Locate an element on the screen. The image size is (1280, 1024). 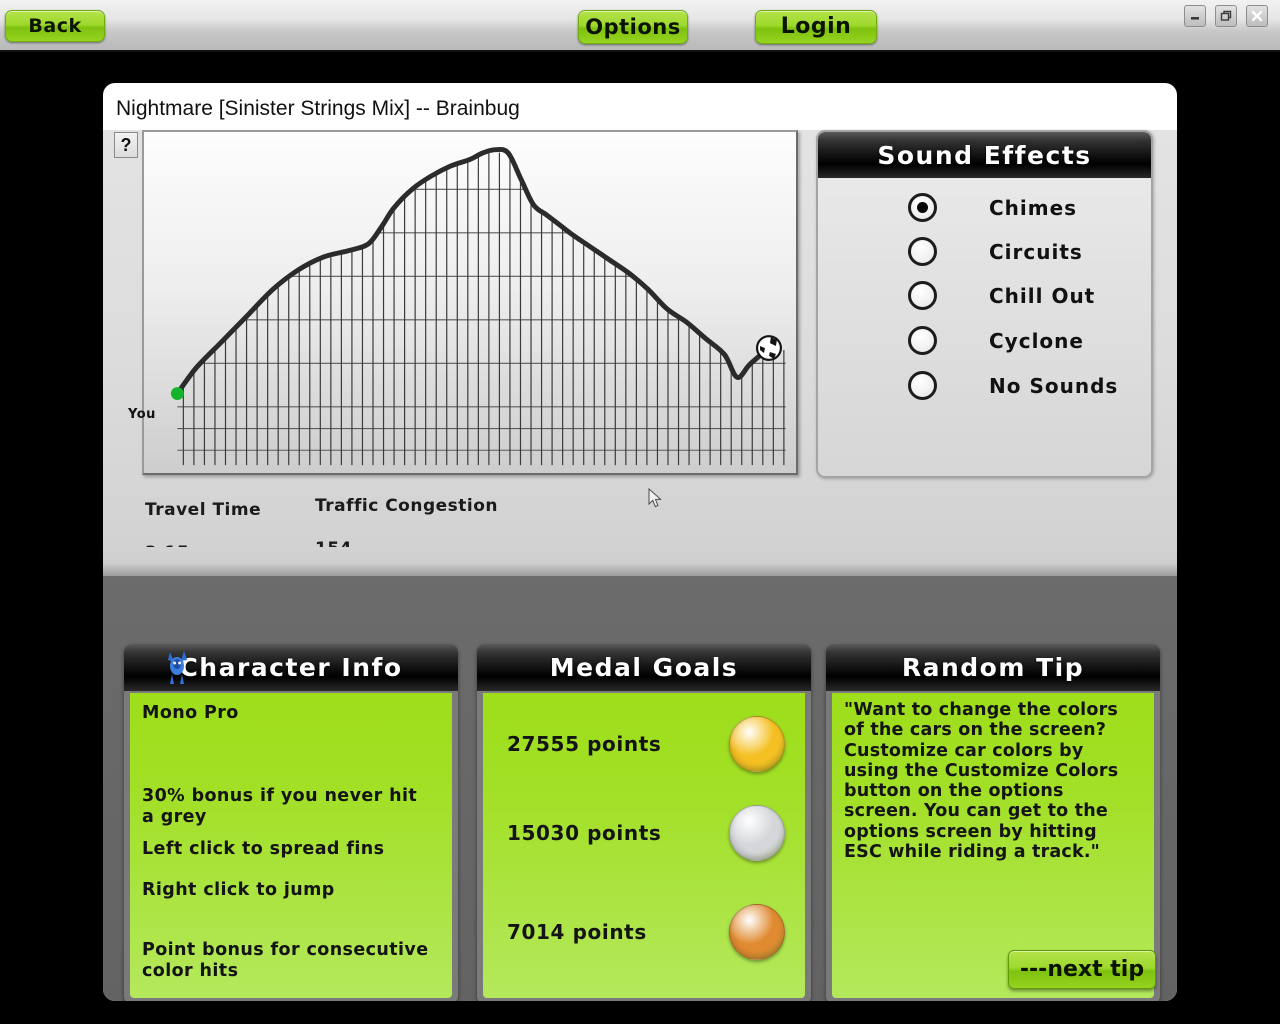
radio-icon-cyclone is located at coordinates (922, 340).